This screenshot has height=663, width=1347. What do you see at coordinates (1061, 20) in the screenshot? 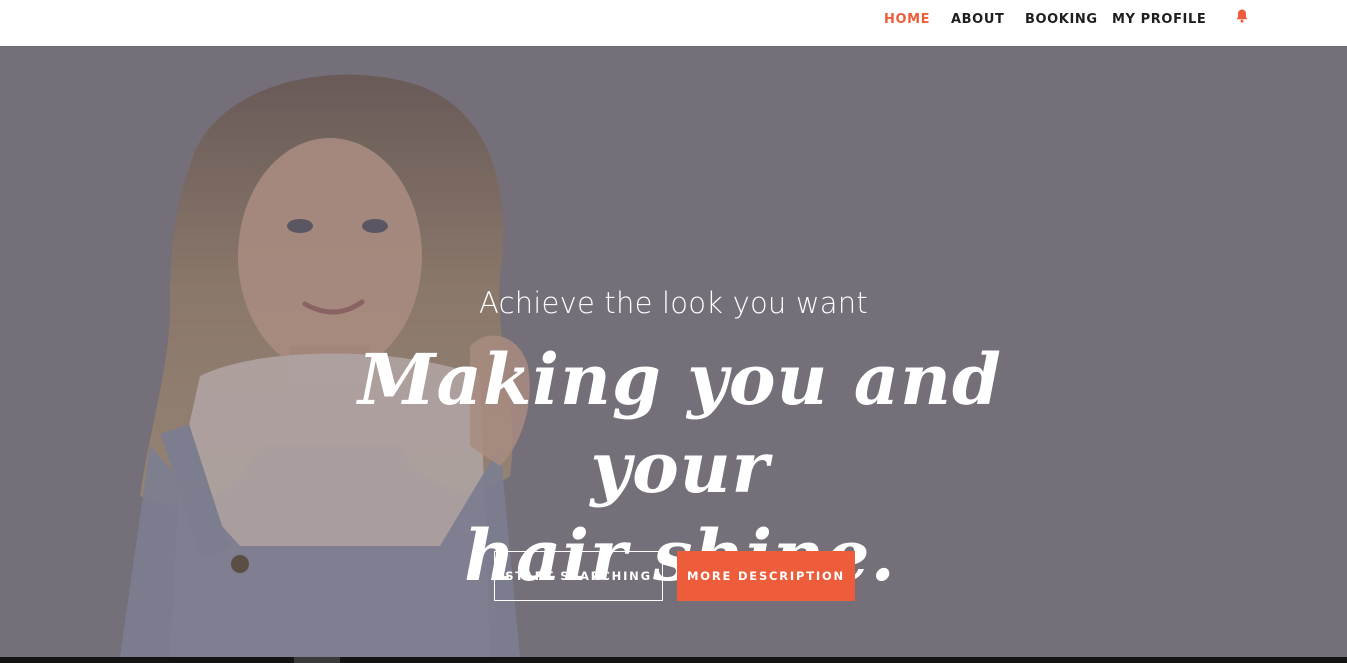
I see `nav-booking-link: BOOKING` at bounding box center [1061, 20].